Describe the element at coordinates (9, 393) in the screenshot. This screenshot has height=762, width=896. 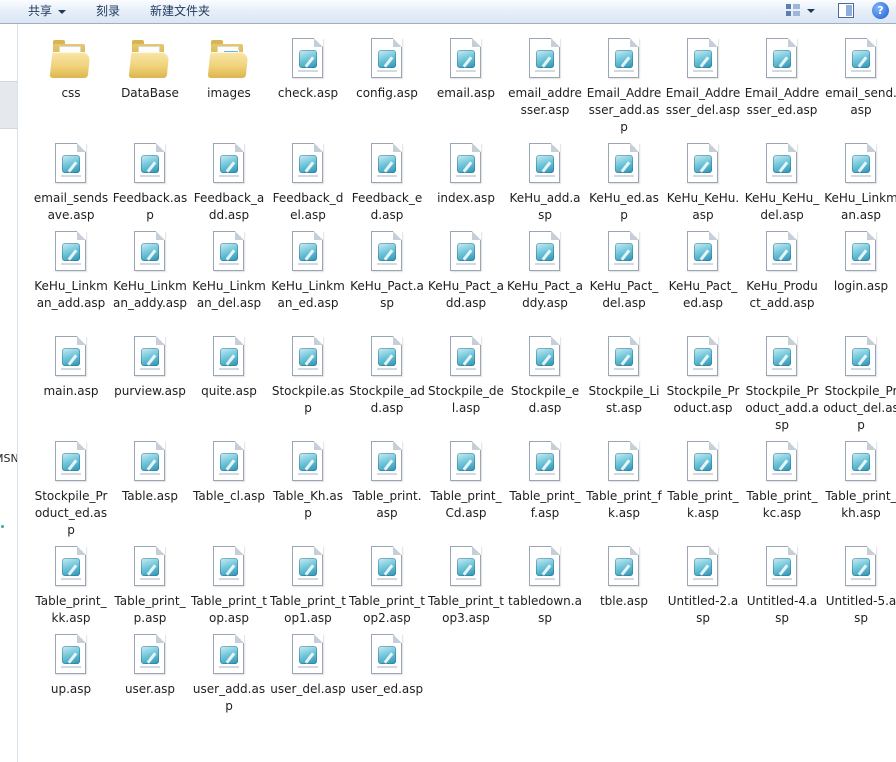
I see `navigation-pane: MSN` at that location.